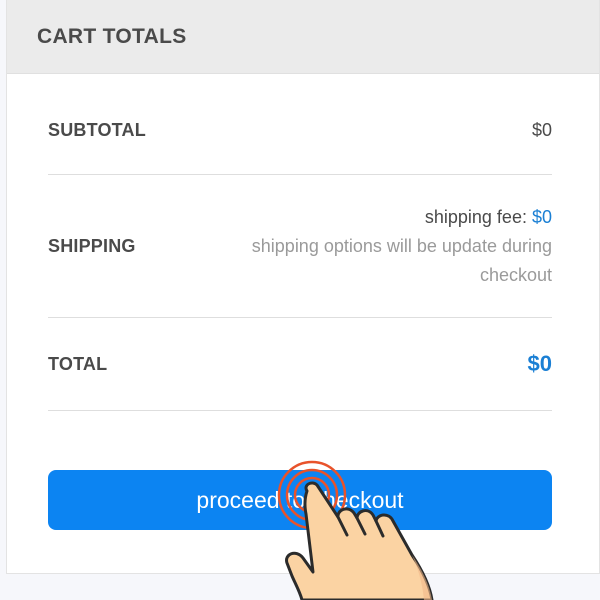 The width and height of the screenshot is (600, 600). Describe the element at coordinates (303, 37) in the screenshot. I see `cart-totals-header: CART TOTALS` at that location.